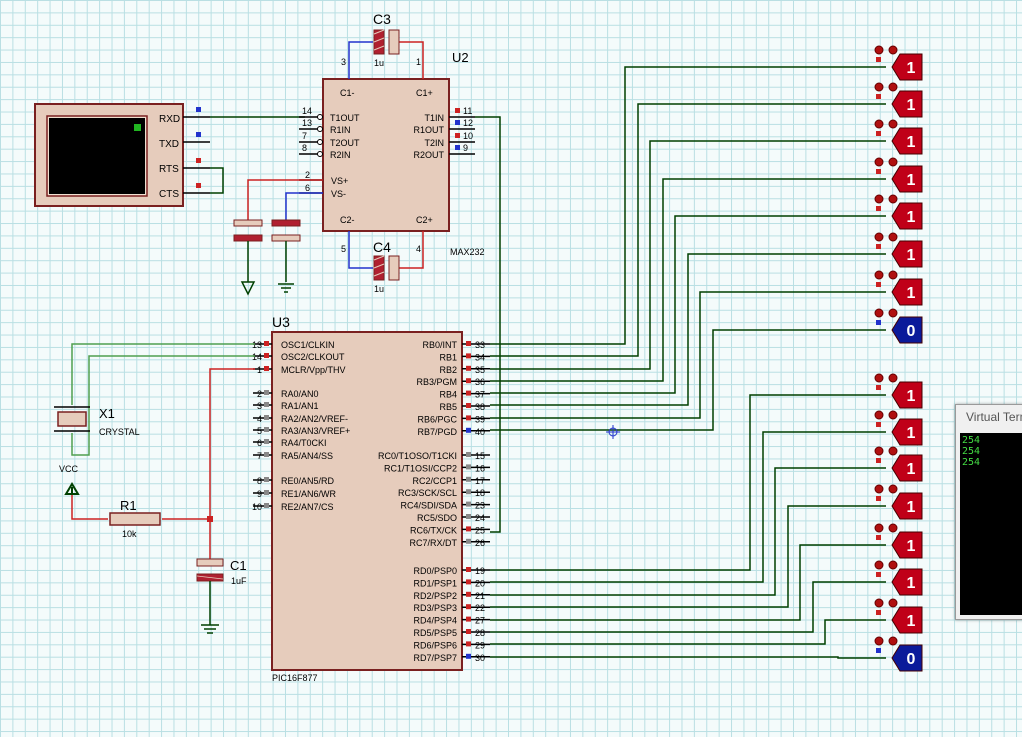 This screenshot has width=1022, height=737. What do you see at coordinates (898, 616) in the screenshot?
I see `probe-rd6: 1` at bounding box center [898, 616].